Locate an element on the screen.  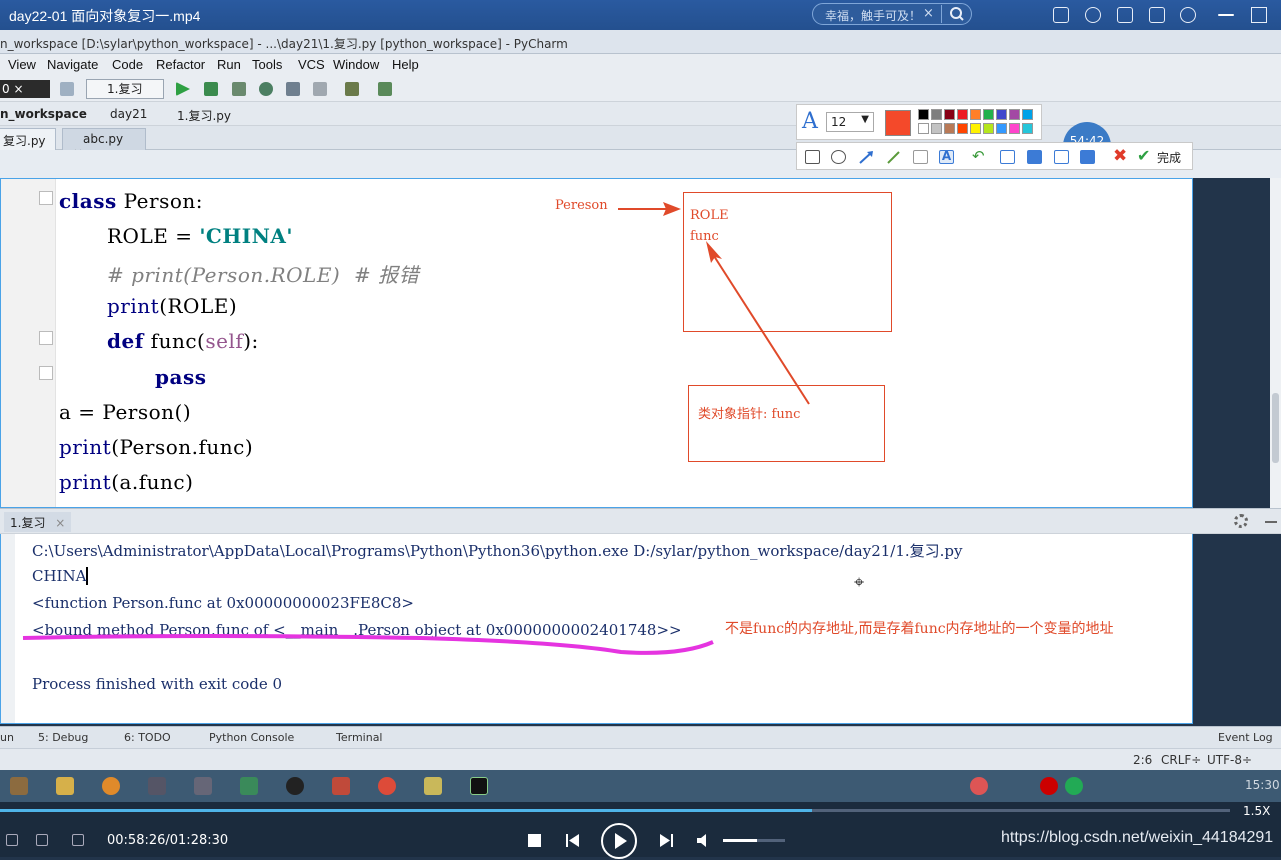
undo-icon: ↶ is located at coordinates (979, 156).